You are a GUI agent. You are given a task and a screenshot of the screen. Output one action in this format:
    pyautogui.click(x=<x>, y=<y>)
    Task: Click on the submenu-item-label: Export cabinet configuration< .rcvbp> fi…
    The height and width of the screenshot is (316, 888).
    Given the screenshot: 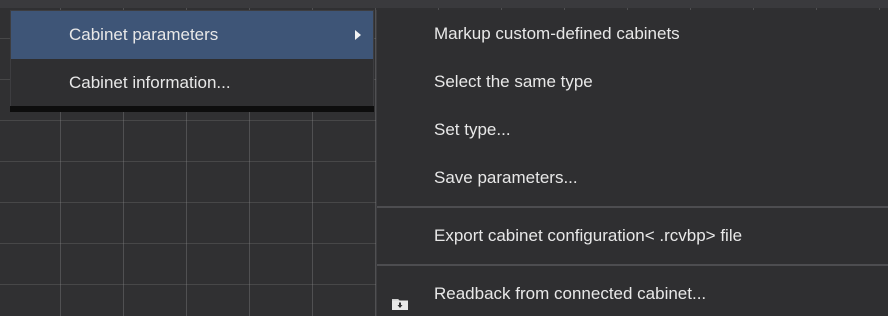 What is the action you would take?
    pyautogui.click(x=588, y=235)
    